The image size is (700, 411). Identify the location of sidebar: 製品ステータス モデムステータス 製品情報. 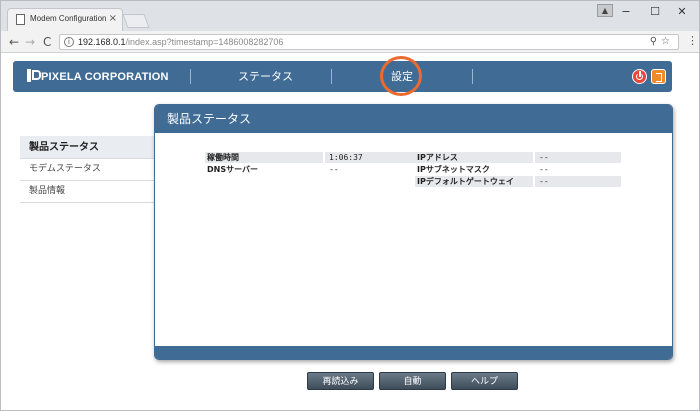
(87, 169).